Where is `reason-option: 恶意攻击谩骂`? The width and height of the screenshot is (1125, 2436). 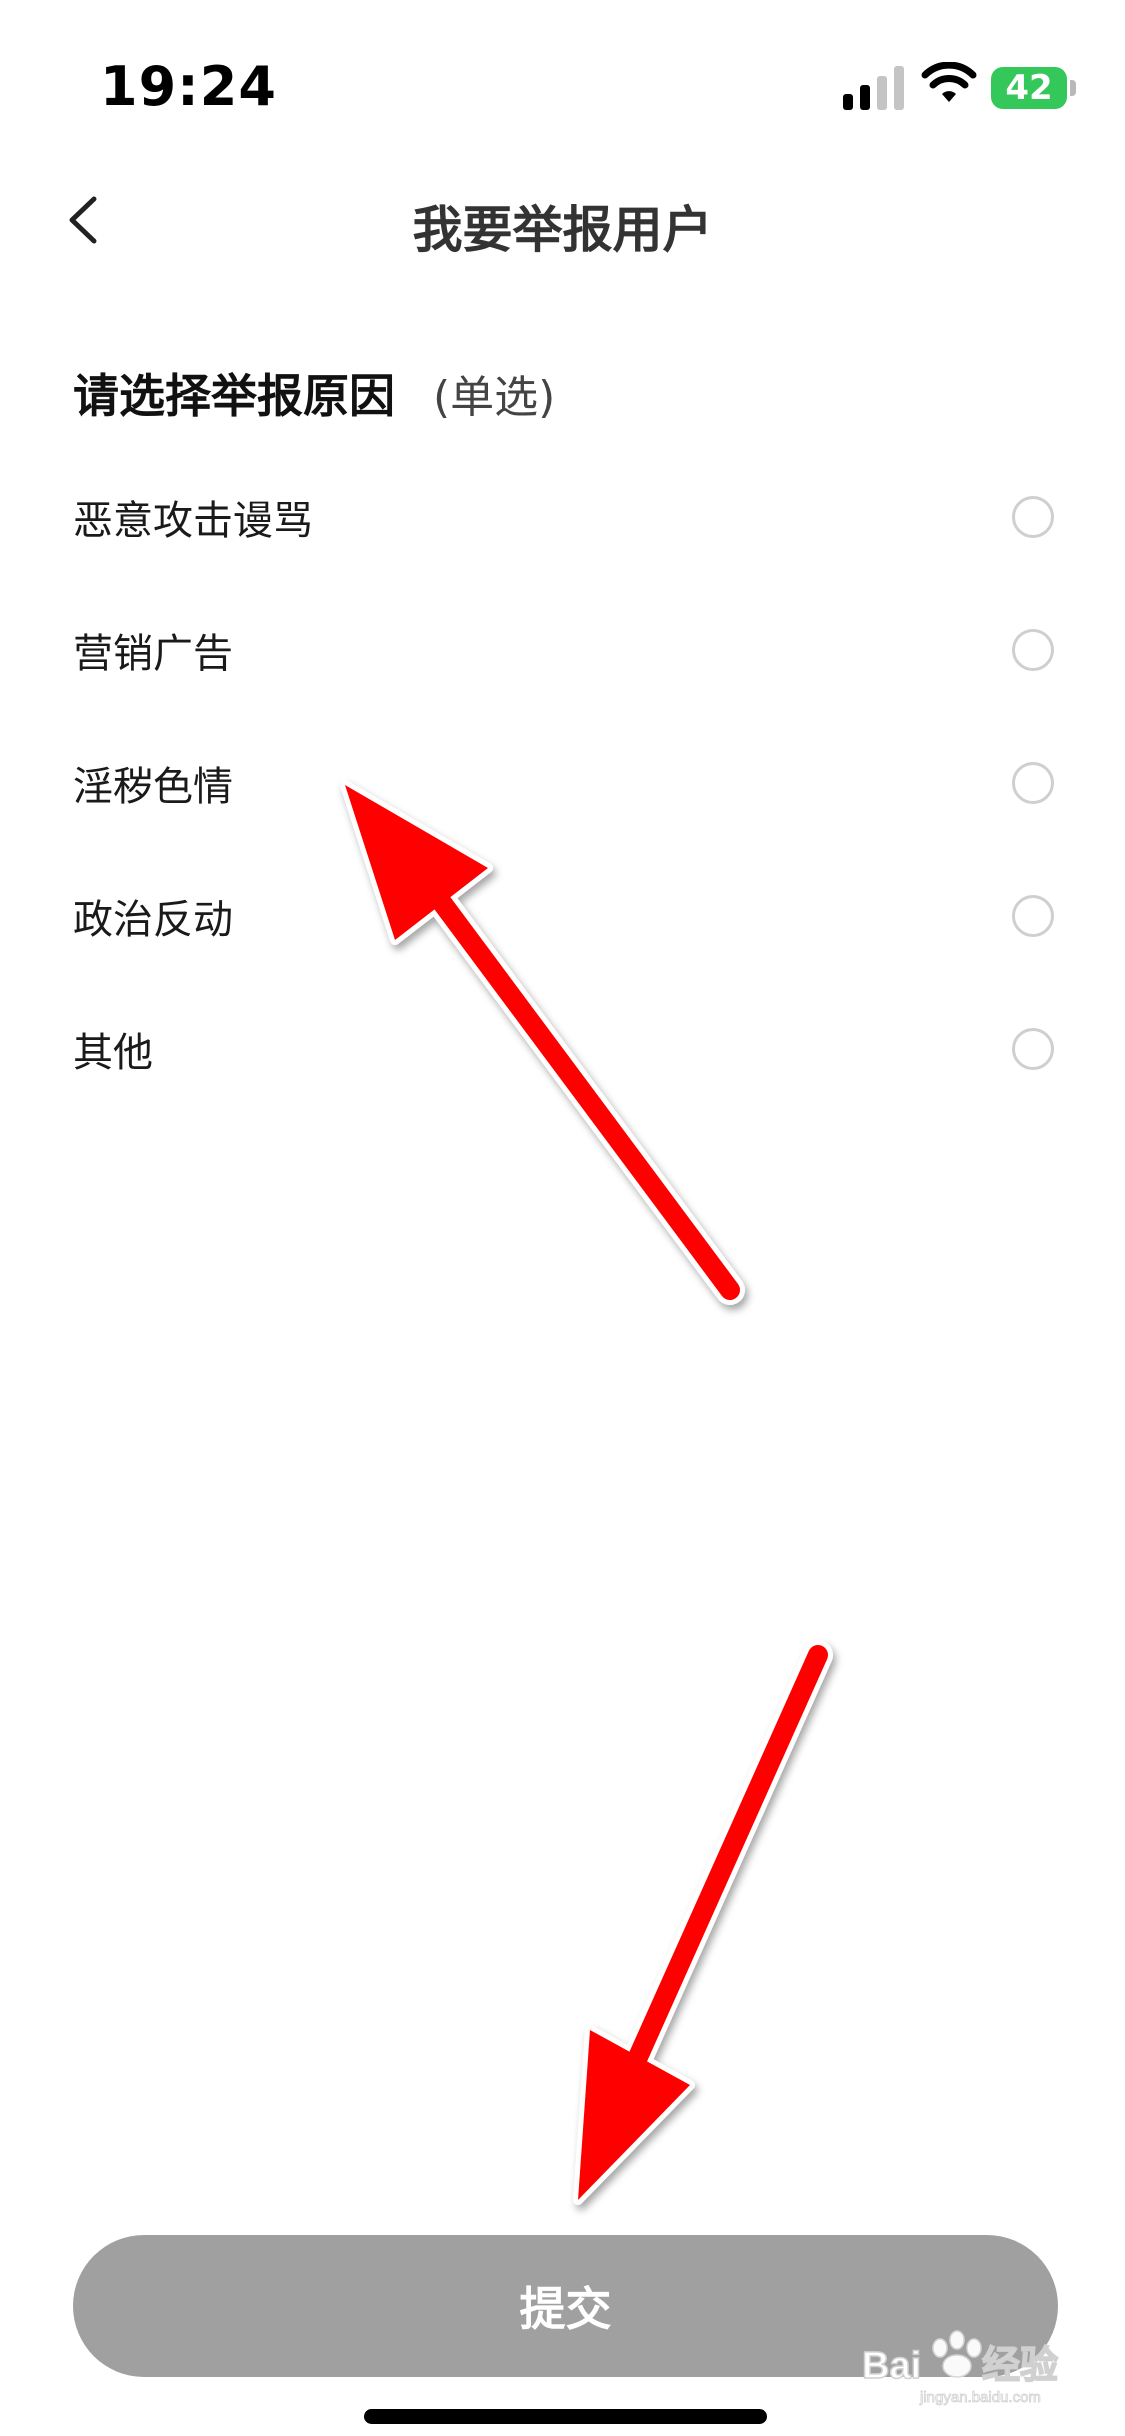 reason-option: 恶意攻击谩骂 is located at coordinates (562, 516).